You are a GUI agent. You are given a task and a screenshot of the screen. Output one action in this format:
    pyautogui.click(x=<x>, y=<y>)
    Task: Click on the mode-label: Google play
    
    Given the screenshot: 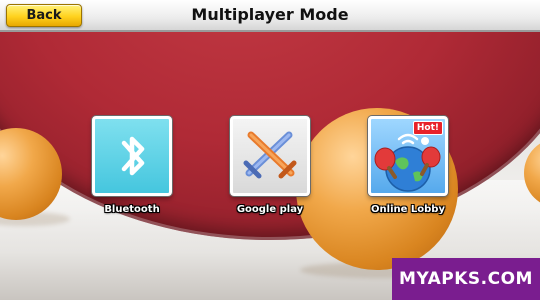 What is the action you would take?
    pyautogui.click(x=270, y=209)
    